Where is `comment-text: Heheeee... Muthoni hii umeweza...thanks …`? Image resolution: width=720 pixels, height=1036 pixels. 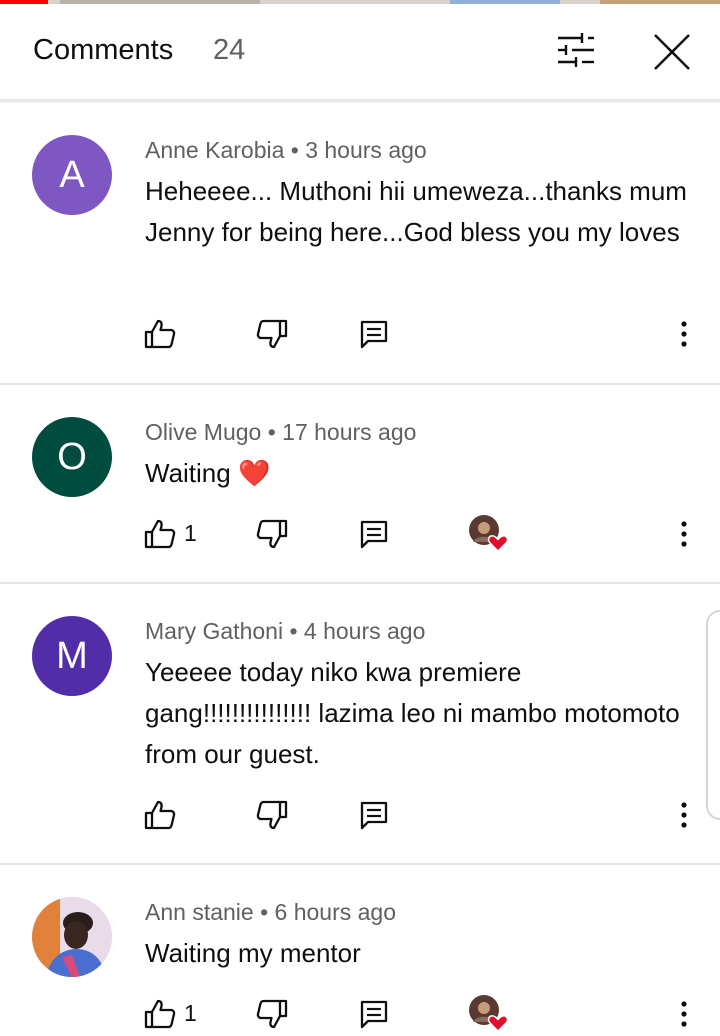
comment-text: Heheeee... Muthoni hii umeweza...thanks … is located at coordinates (416, 211).